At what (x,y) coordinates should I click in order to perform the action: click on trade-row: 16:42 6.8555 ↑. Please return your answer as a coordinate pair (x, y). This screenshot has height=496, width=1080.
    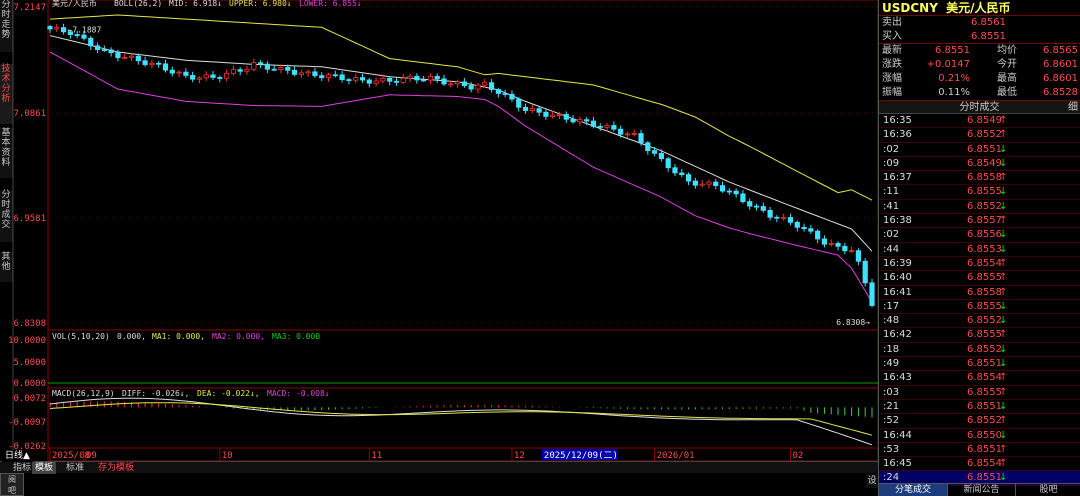
    Looking at the image, I should click on (979, 335).